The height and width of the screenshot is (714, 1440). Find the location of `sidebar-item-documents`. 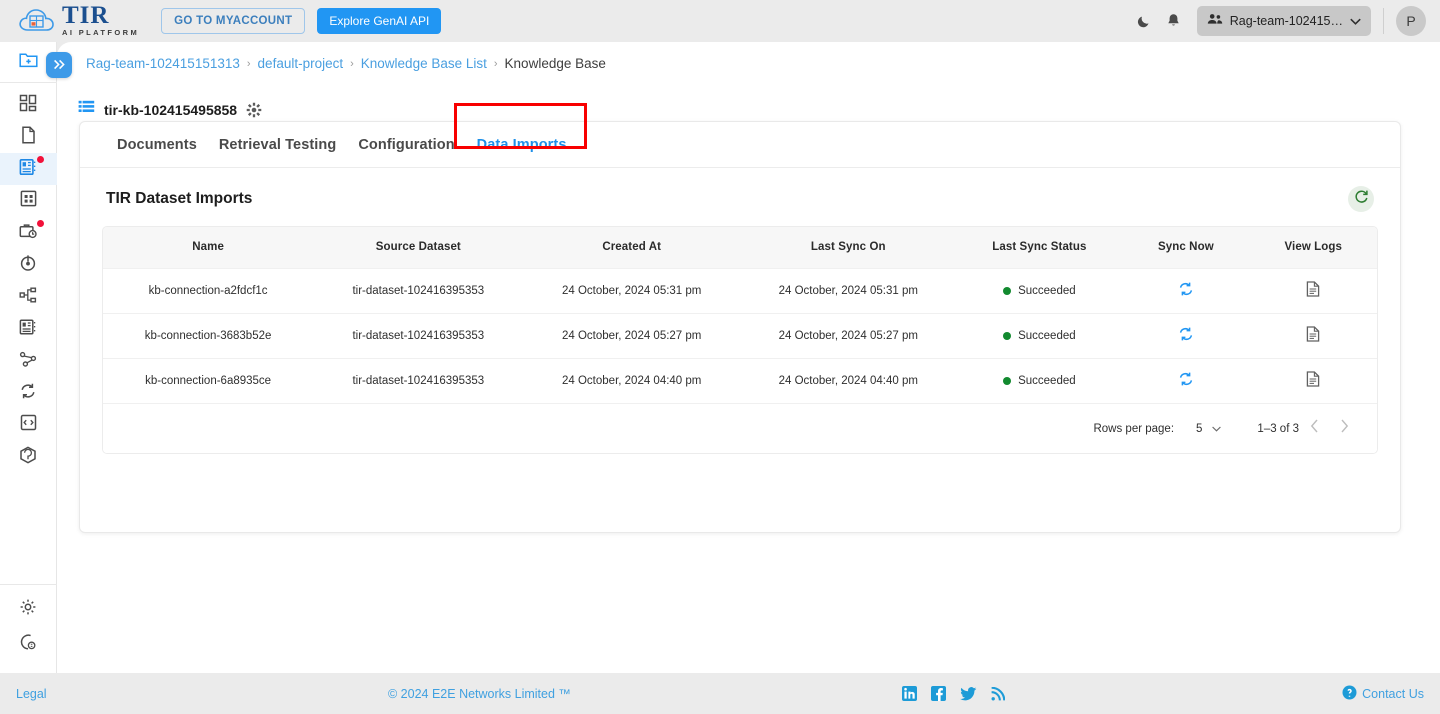

sidebar-item-documents is located at coordinates (28, 137).